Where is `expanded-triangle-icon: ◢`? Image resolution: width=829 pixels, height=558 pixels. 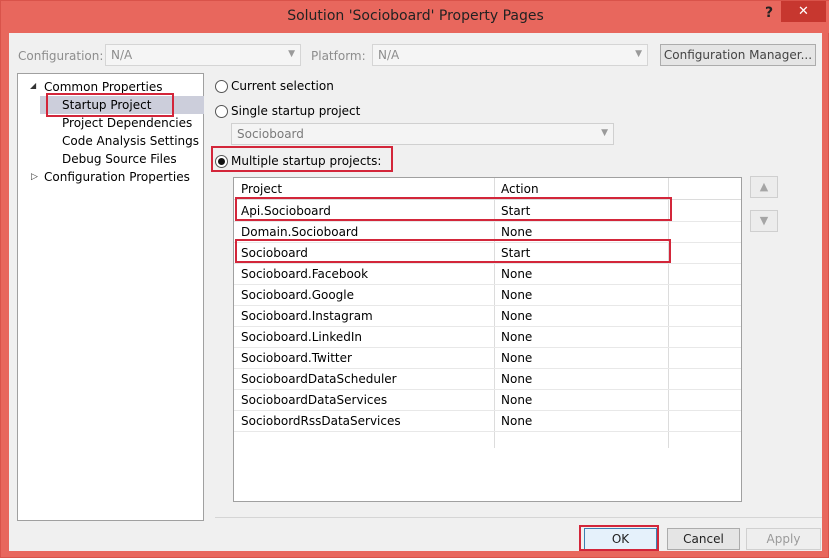 expanded-triangle-icon: ◢ is located at coordinates (33, 85).